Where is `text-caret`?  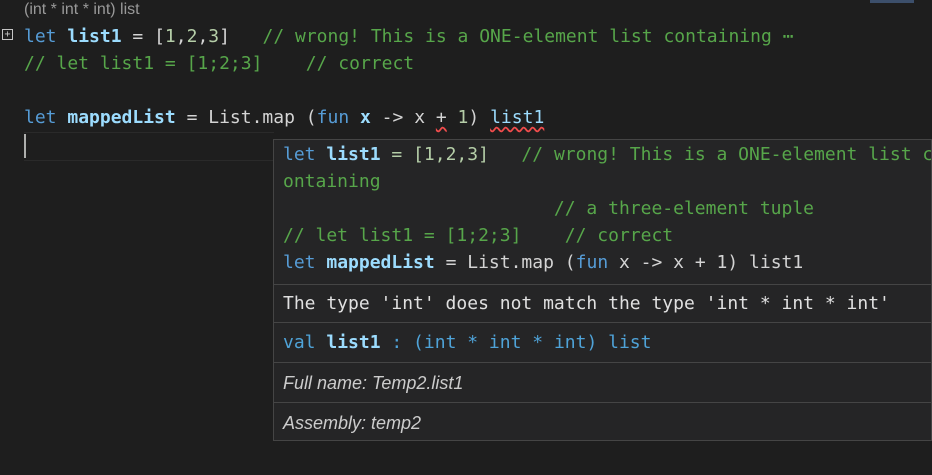 text-caret is located at coordinates (25, 146).